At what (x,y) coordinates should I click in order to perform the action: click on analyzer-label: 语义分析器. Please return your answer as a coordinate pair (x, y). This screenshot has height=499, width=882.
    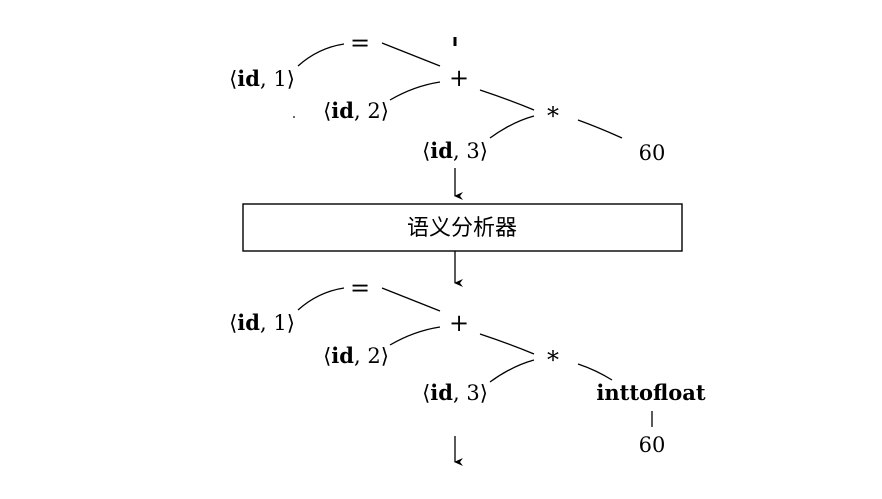
    Looking at the image, I should click on (462, 228).